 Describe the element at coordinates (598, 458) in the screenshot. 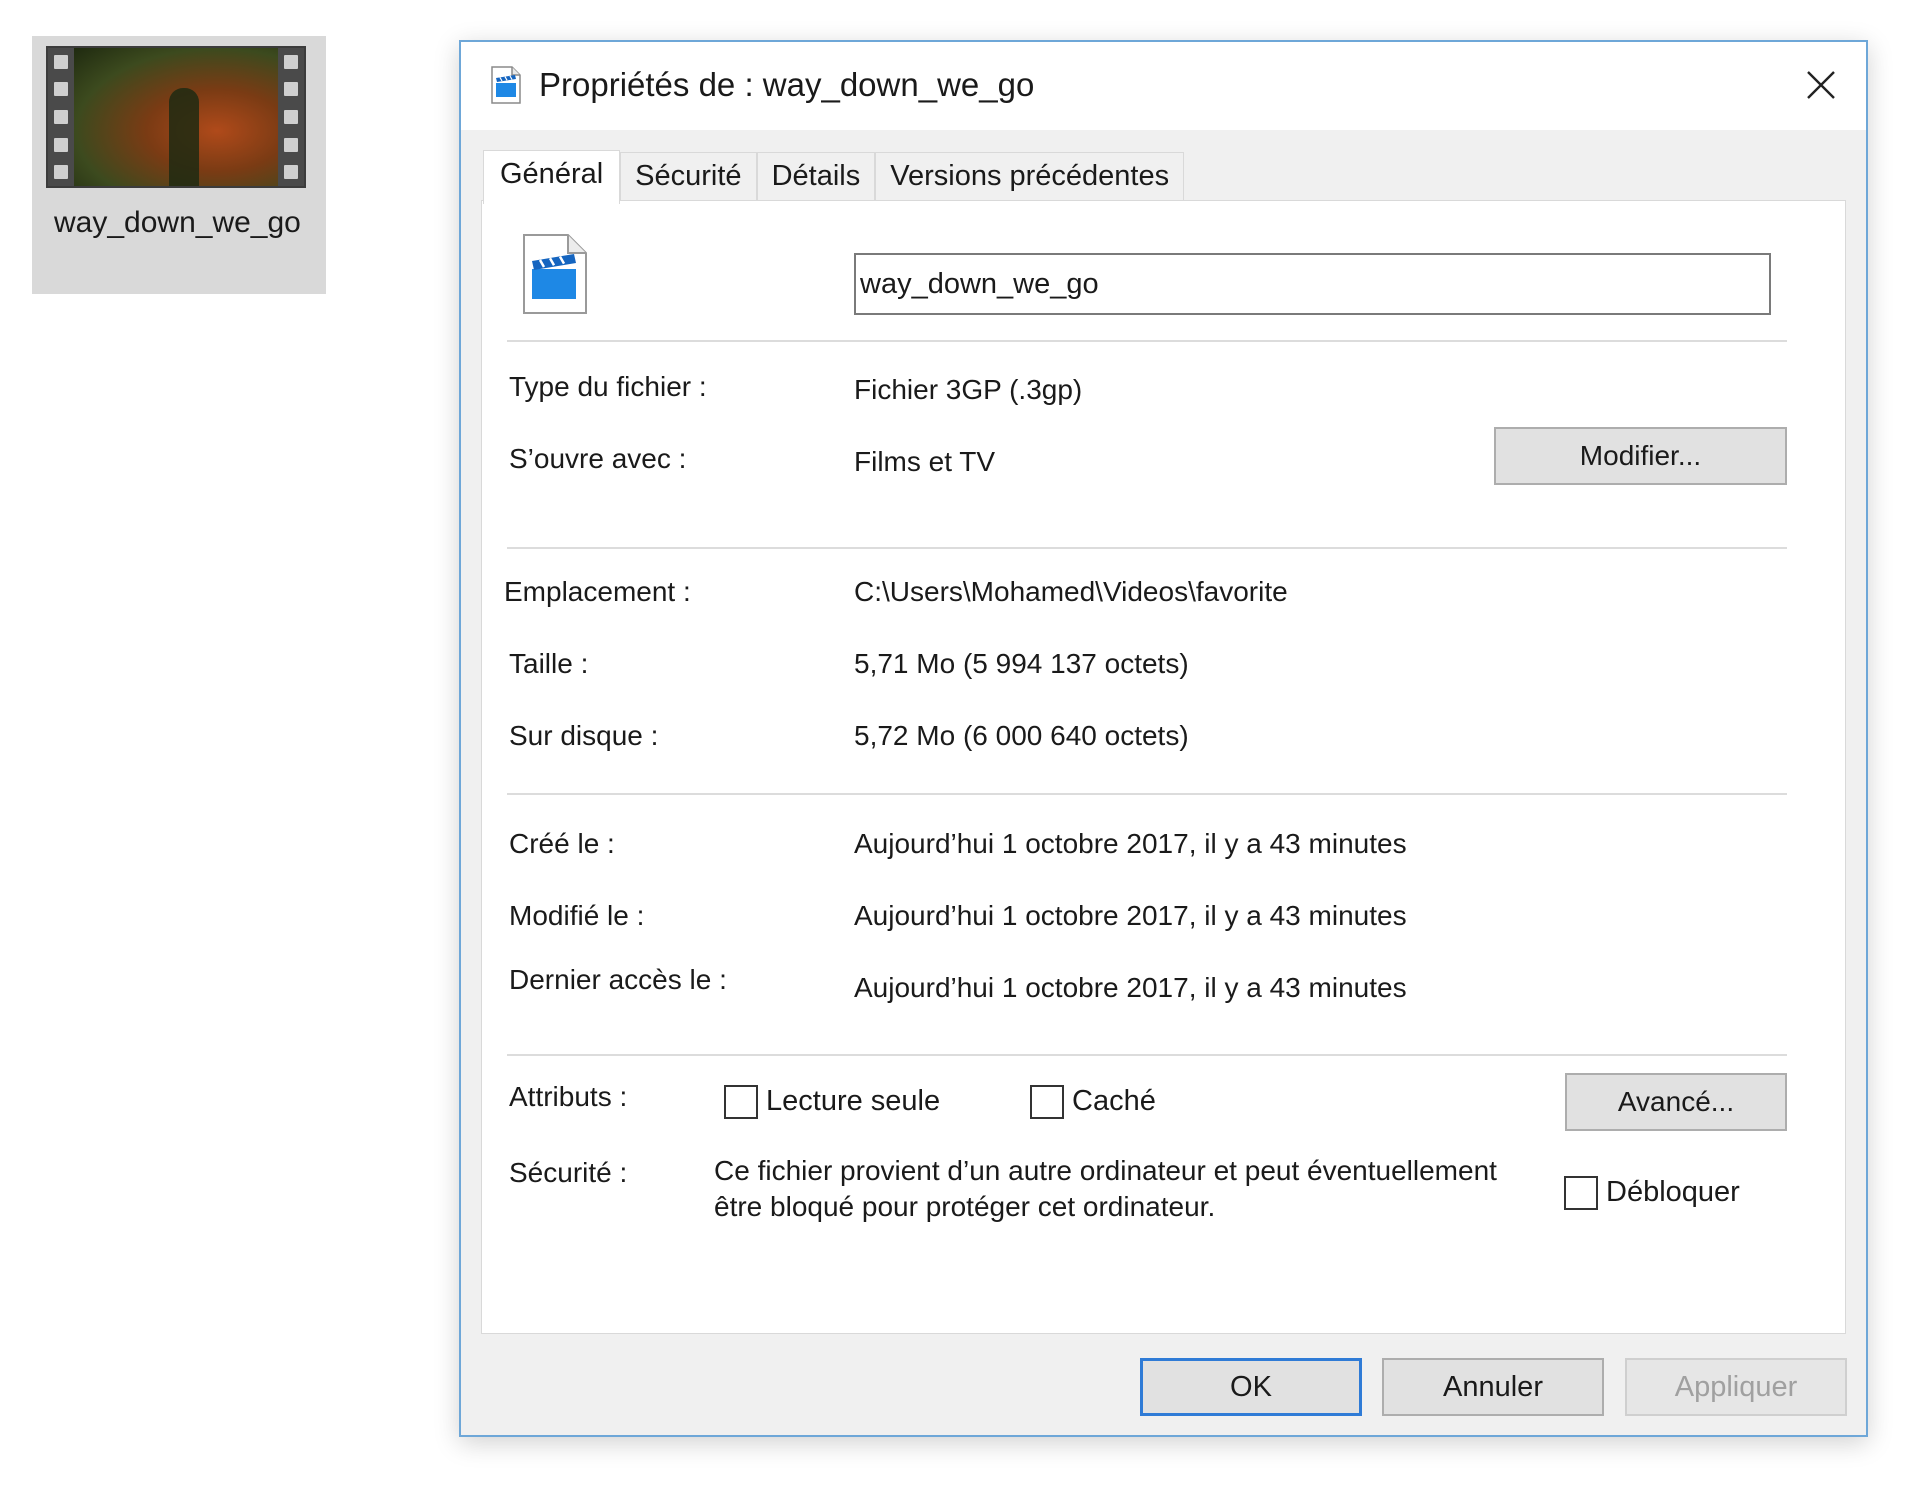

I see `opens-with-label: S’ouvre avec :` at that location.